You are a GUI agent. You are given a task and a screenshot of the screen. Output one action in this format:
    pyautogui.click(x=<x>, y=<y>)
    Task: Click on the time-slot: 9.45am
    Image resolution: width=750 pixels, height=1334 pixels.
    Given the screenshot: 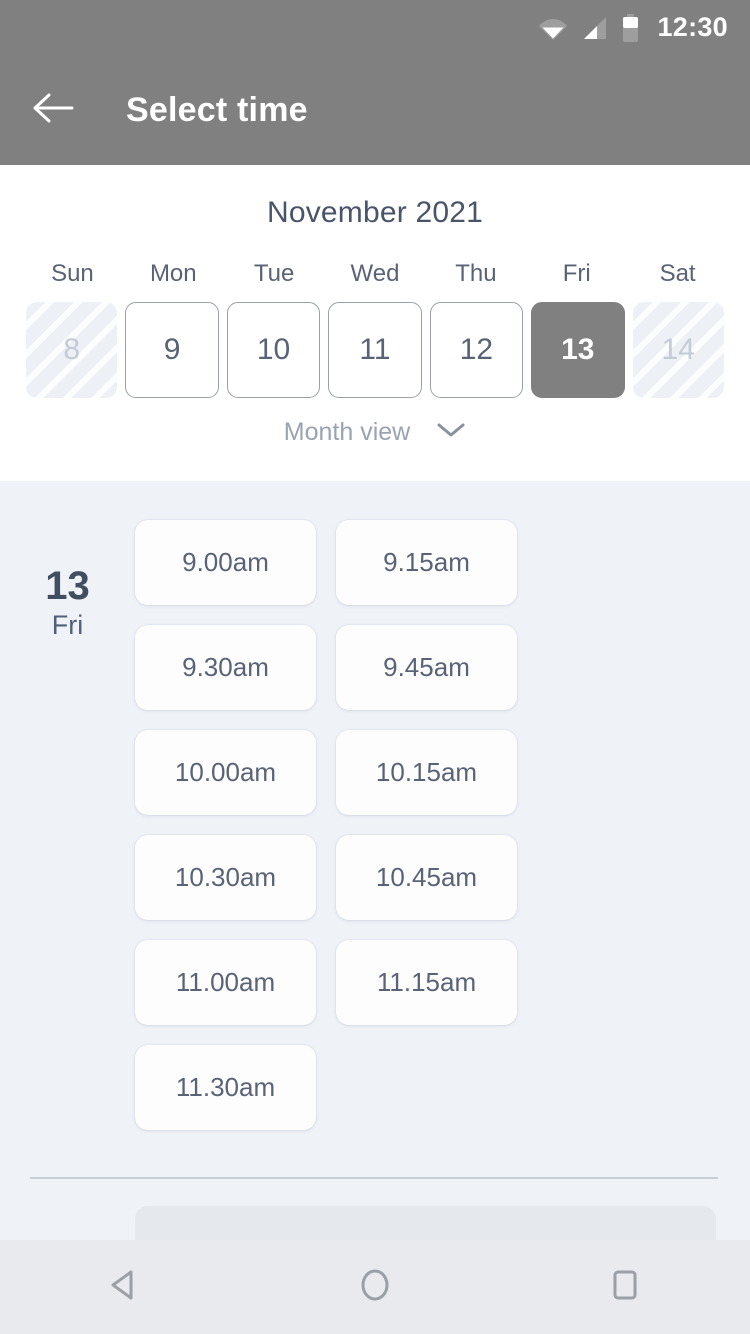 What is the action you would take?
    pyautogui.click(x=426, y=667)
    